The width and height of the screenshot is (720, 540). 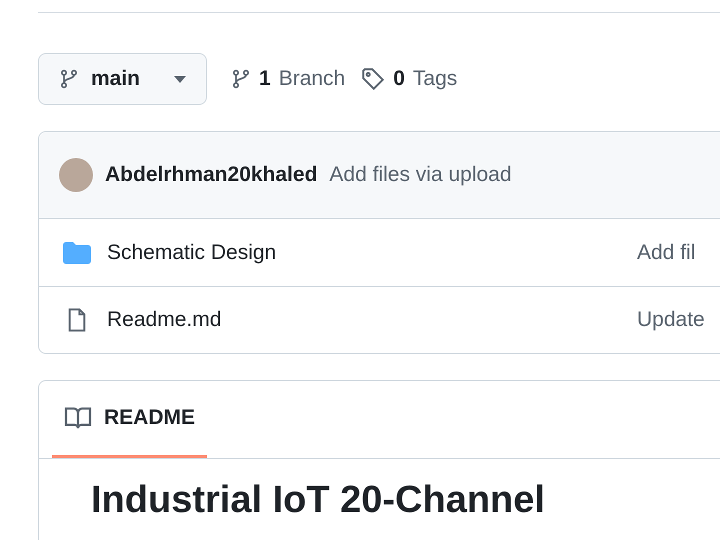 I want to click on commit-message-link: Update, so click(x=671, y=320).